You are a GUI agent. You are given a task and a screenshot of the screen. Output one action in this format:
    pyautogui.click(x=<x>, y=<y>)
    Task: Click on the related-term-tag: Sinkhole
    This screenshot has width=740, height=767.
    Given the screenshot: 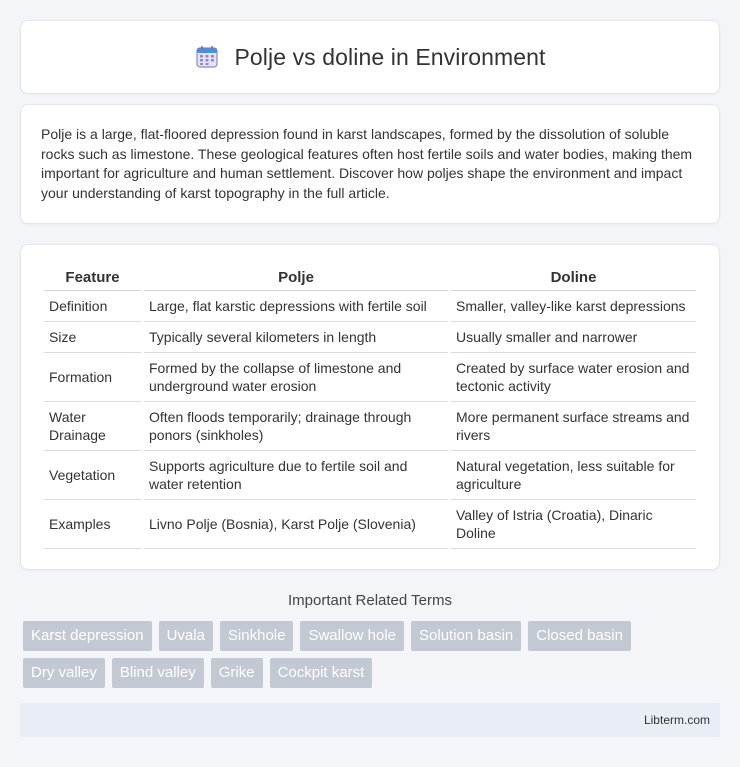 What is the action you would take?
    pyautogui.click(x=256, y=636)
    